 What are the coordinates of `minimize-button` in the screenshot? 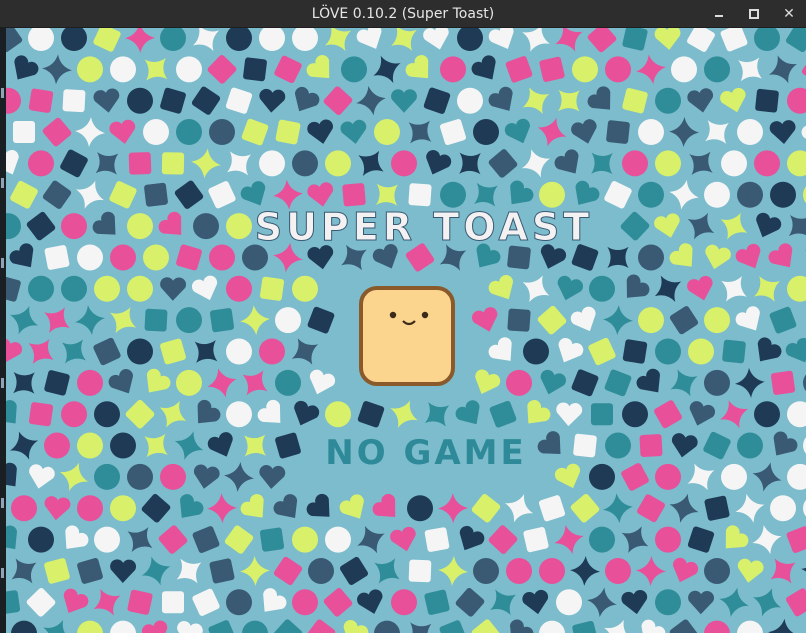 It's located at (719, 14).